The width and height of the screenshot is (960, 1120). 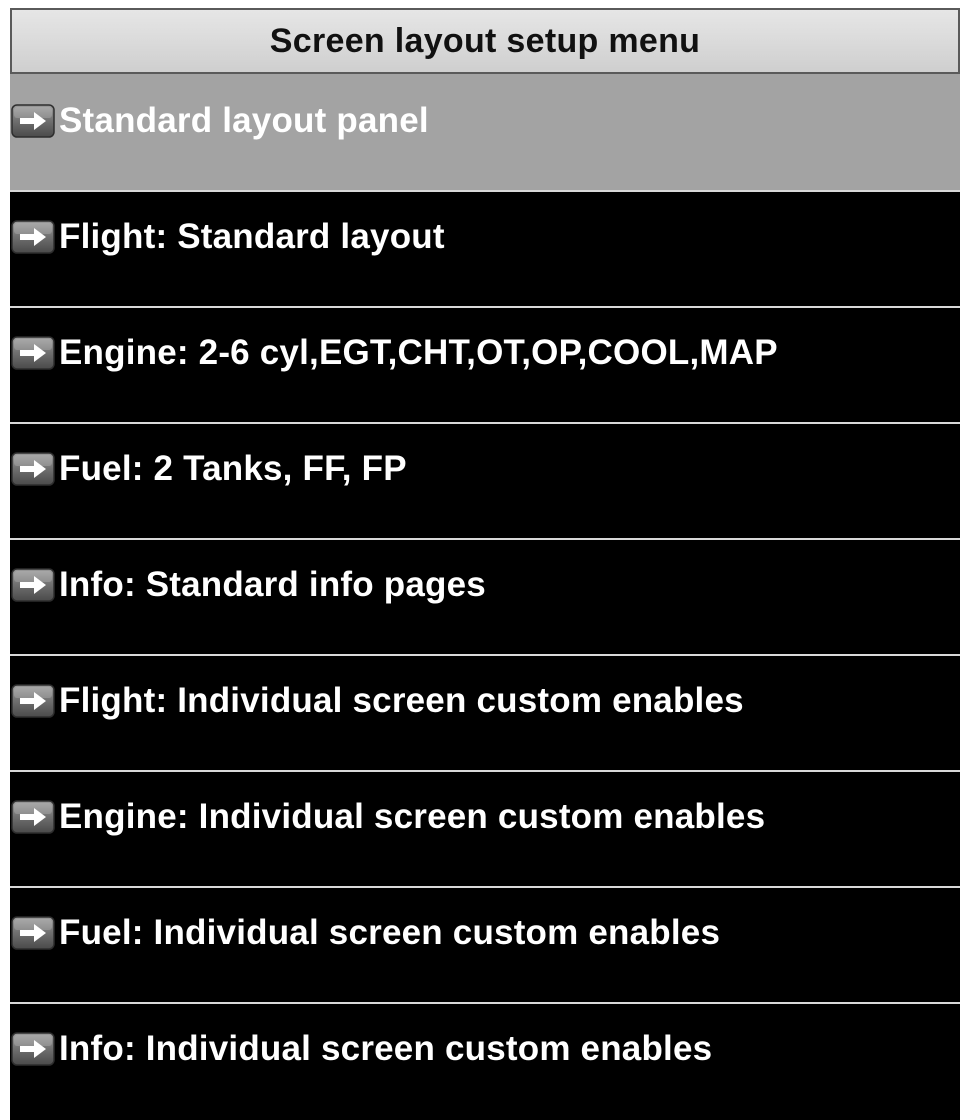 I want to click on menu-item-fuel-custom-enables: Fuel: Individual screen custom enables, so click(x=485, y=944).